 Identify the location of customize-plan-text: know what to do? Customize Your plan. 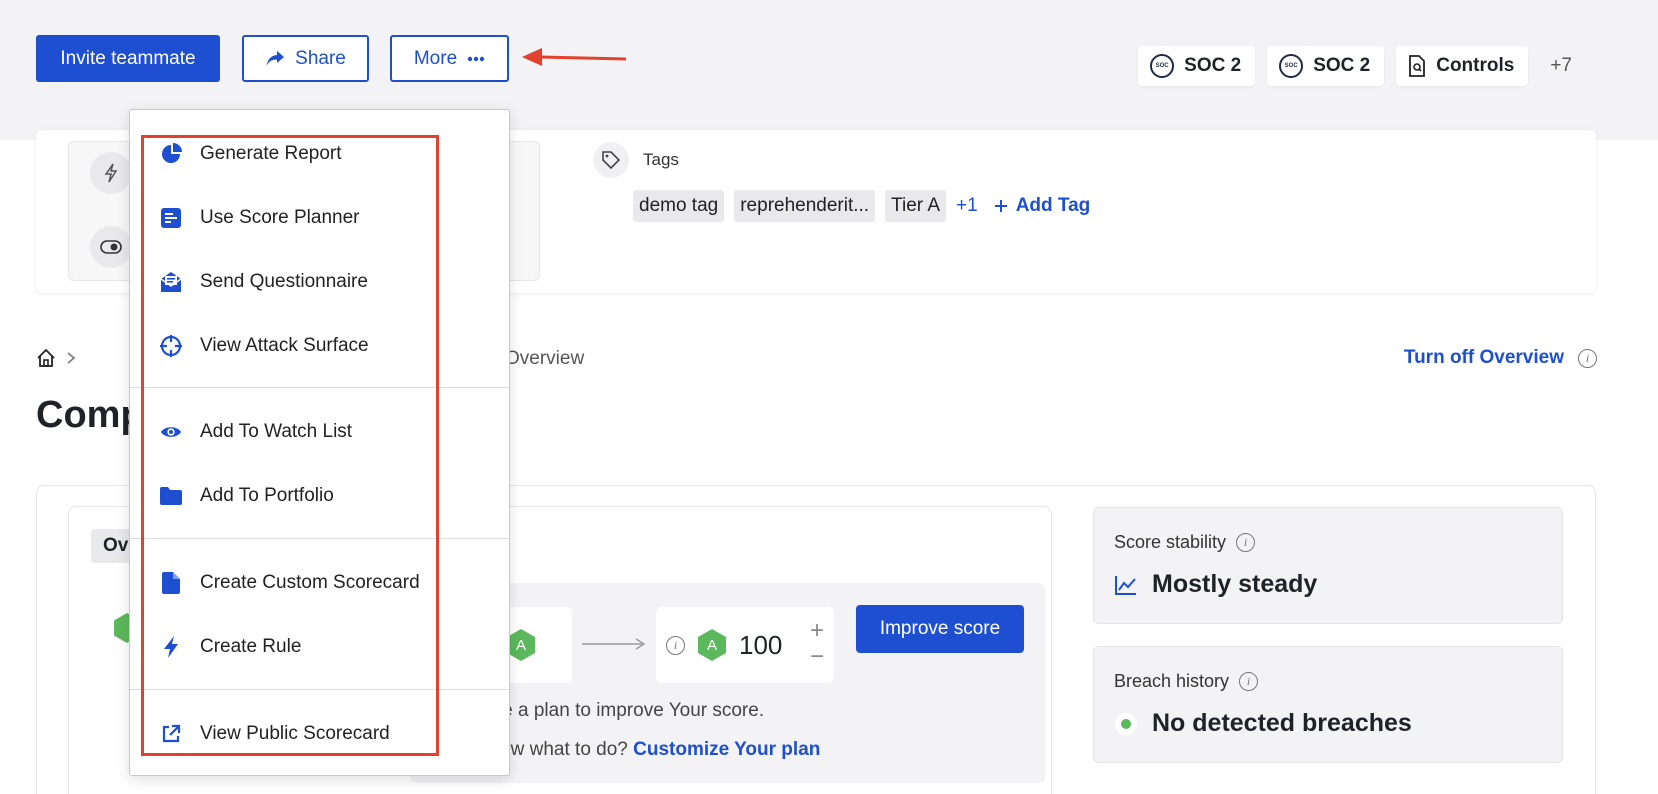
(650, 749).